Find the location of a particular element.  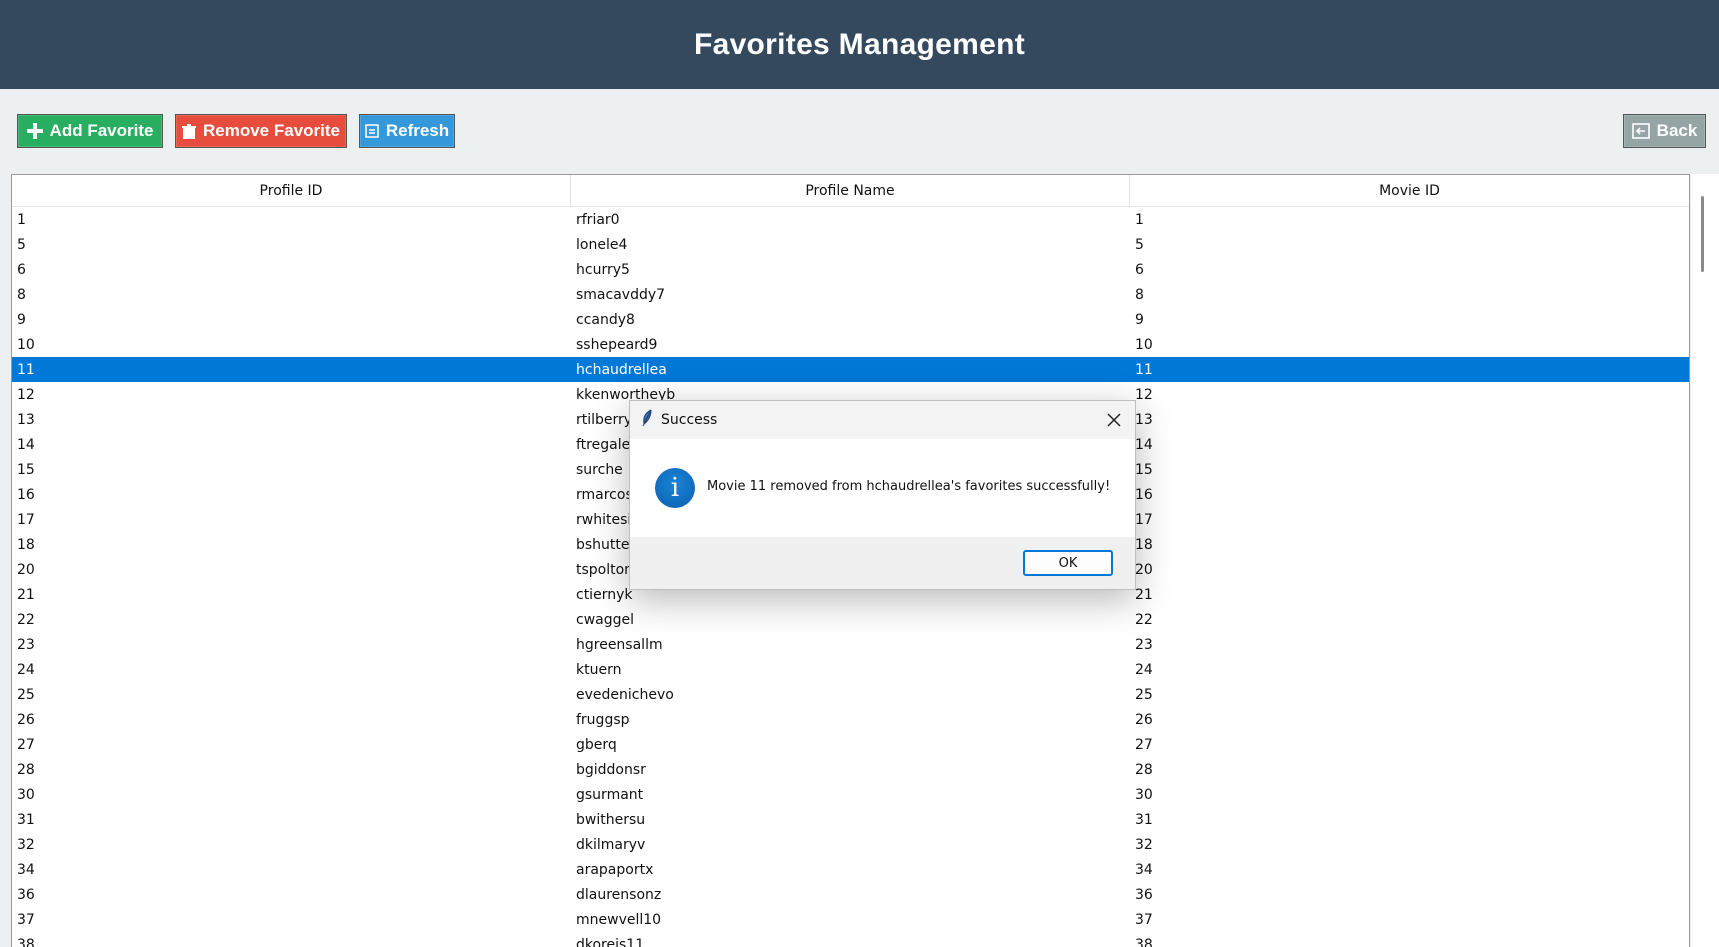

cell-movie-id: 5 is located at coordinates (1139, 244).